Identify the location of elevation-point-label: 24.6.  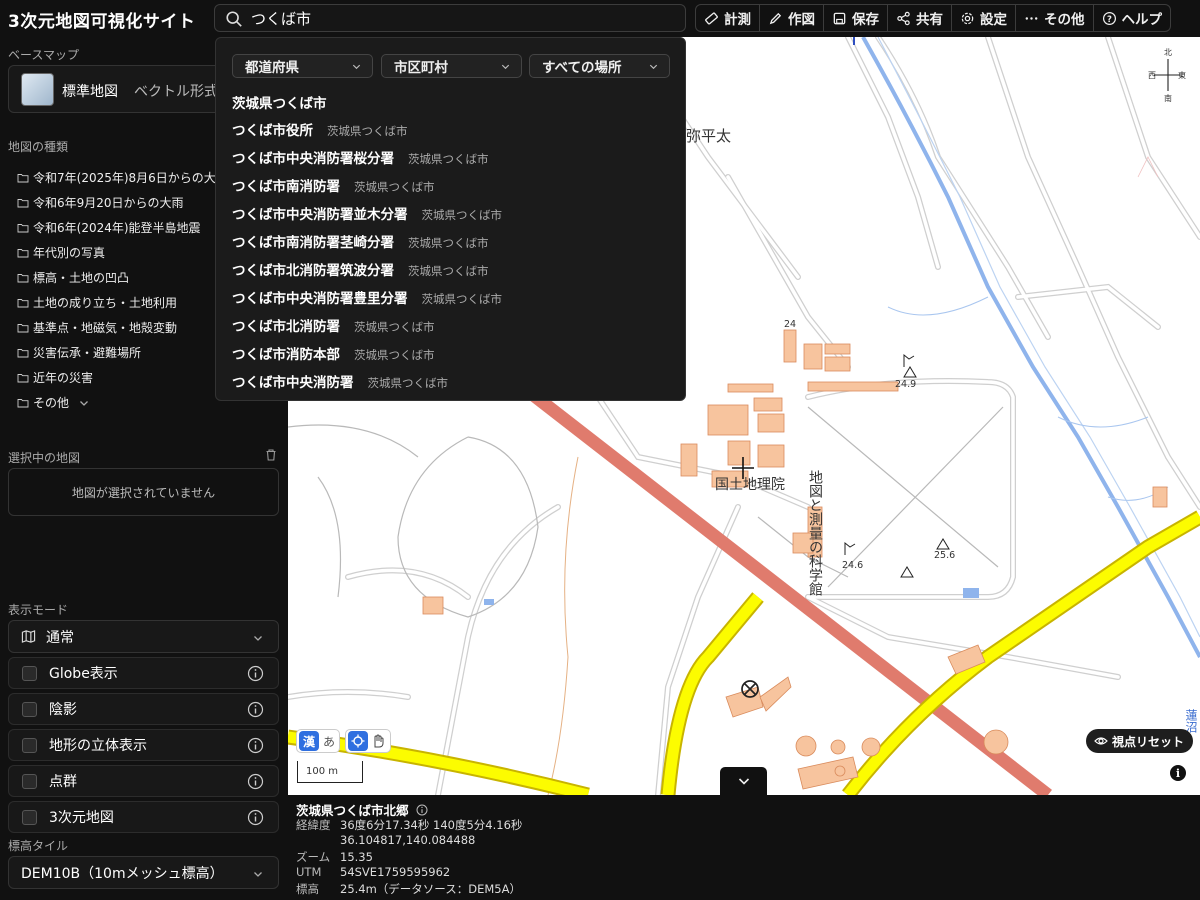
(853, 565).